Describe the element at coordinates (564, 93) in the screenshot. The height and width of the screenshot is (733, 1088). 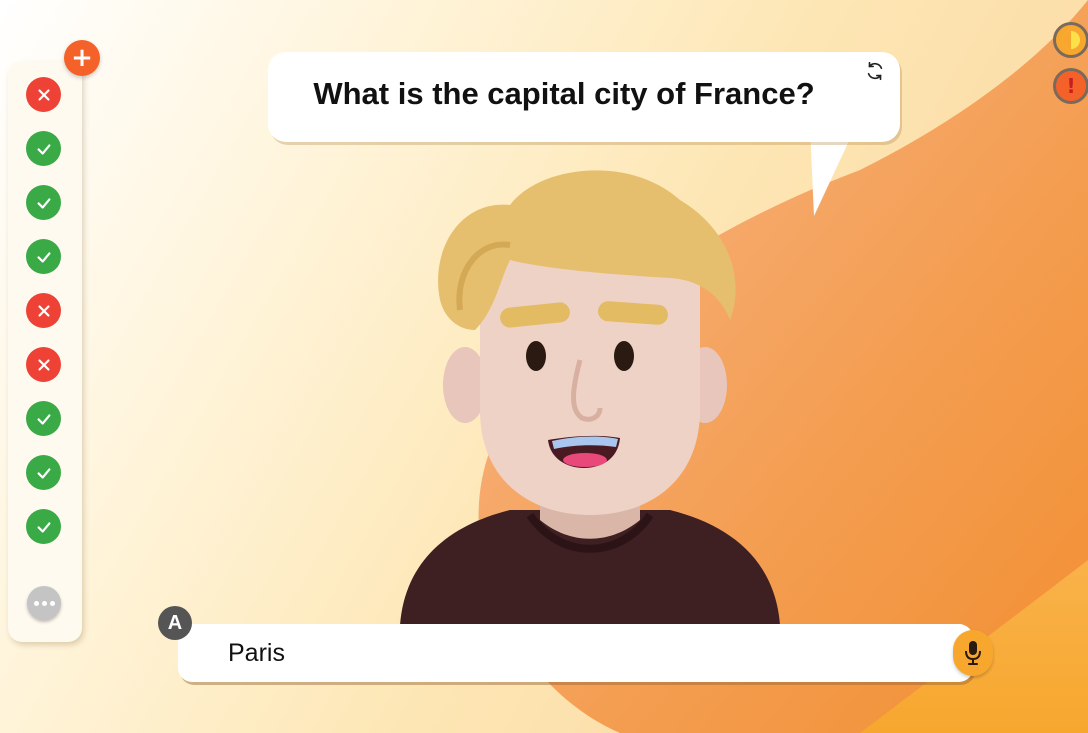
I see `question-text: What is the capital city of France?` at that location.